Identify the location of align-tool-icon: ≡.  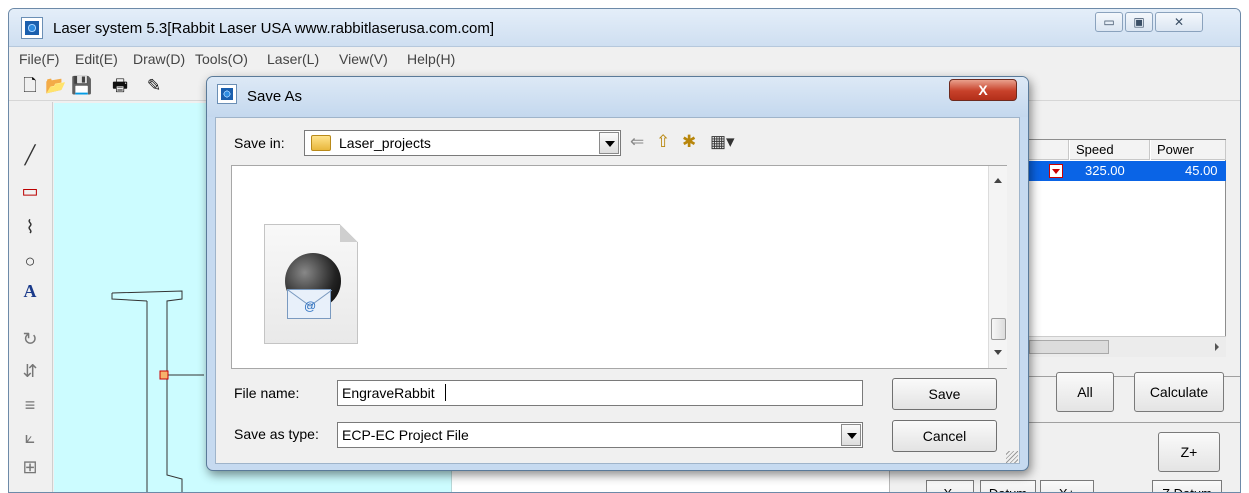
(30, 405).